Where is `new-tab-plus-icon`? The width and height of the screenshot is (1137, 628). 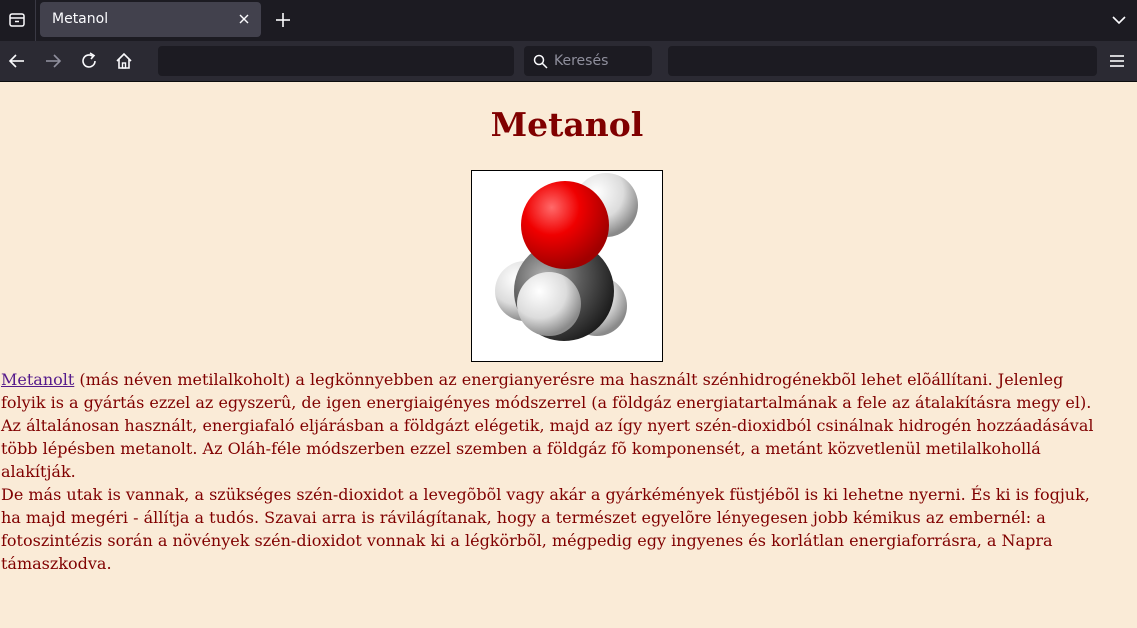
new-tab-plus-icon is located at coordinates (283, 20).